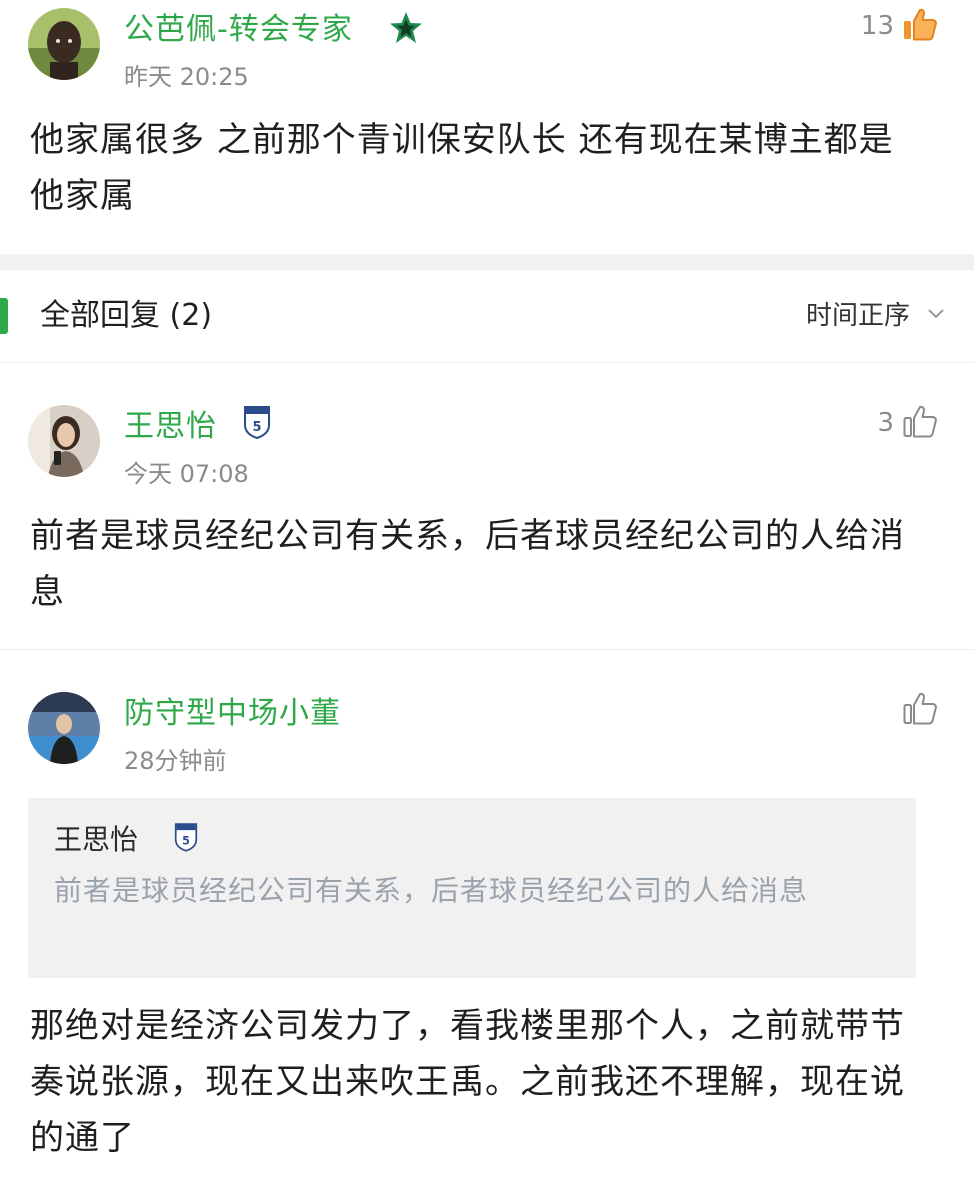 The width and height of the screenshot is (974, 1197). What do you see at coordinates (4, 316) in the screenshot?
I see `section-accent-bar` at bounding box center [4, 316].